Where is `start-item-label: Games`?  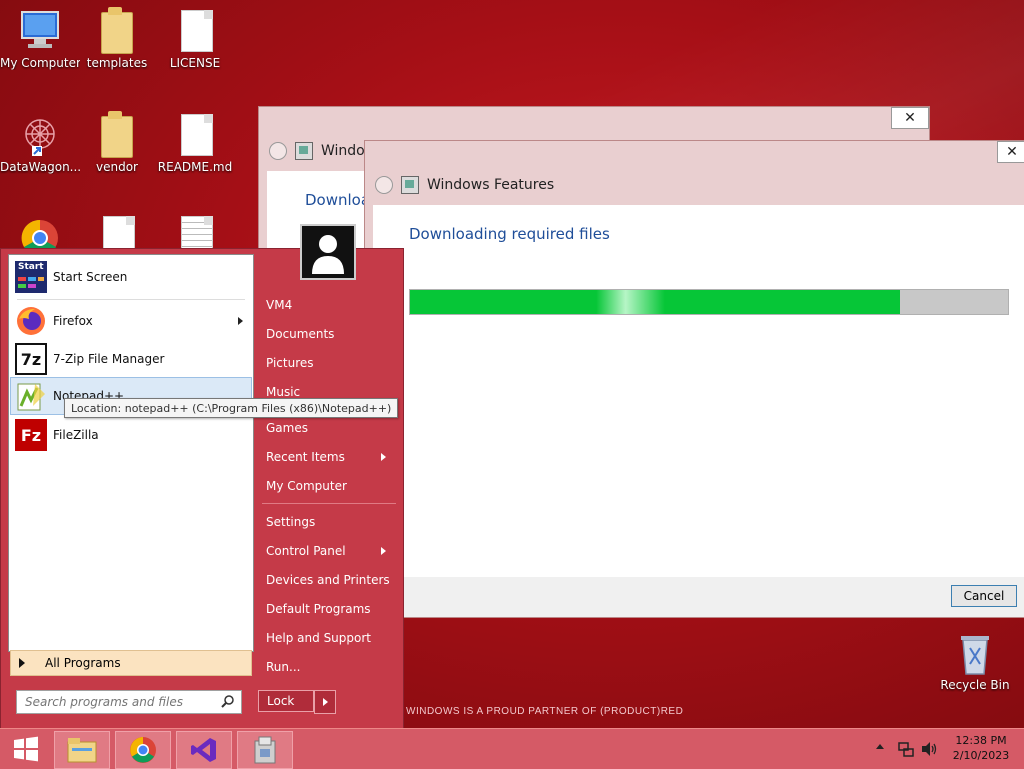
start-item-label: Games is located at coordinates (287, 428).